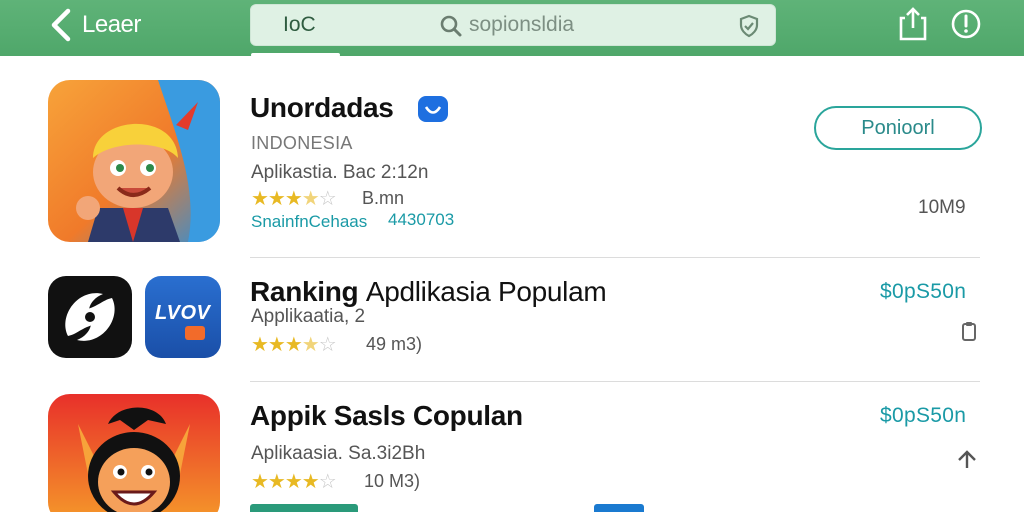  What do you see at coordinates (898, 128) in the screenshot?
I see `download-button: Ponioorl` at bounding box center [898, 128].